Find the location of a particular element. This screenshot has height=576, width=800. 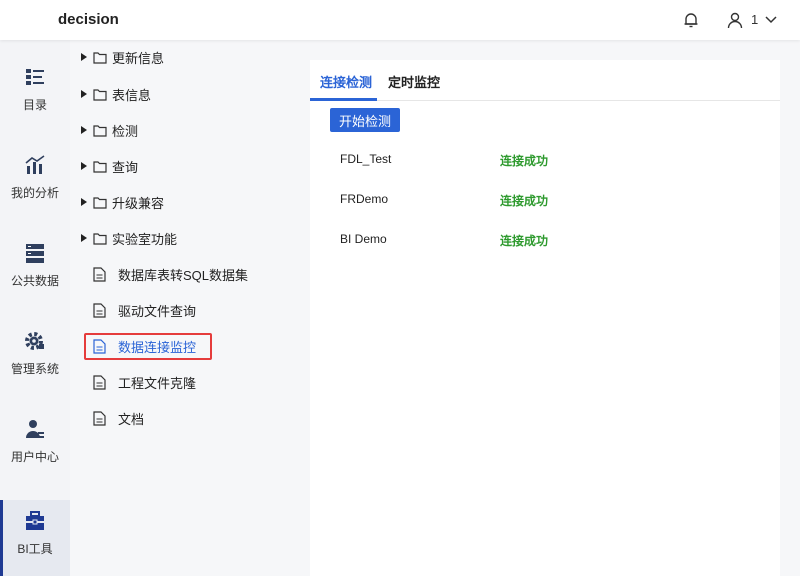

tree-folder-label: 更新信息 is located at coordinates (138, 58).